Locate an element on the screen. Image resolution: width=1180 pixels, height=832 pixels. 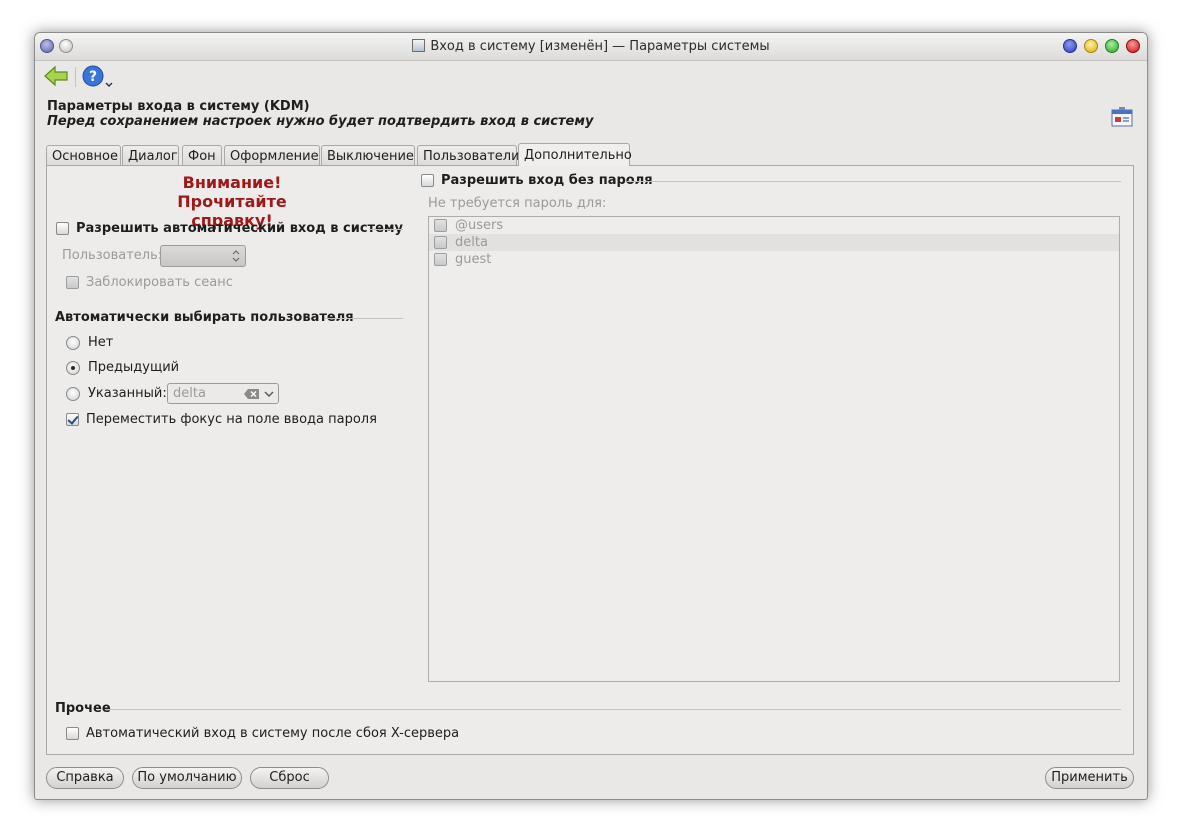
help-window-button is located at coordinates (1070, 46).